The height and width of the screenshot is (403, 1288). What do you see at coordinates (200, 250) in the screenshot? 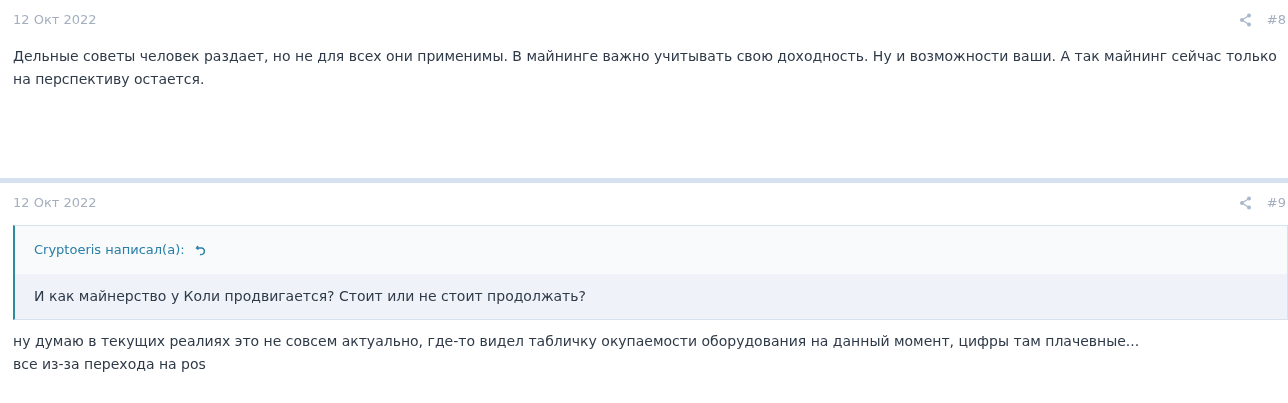
I see `jump-back-icon` at bounding box center [200, 250].